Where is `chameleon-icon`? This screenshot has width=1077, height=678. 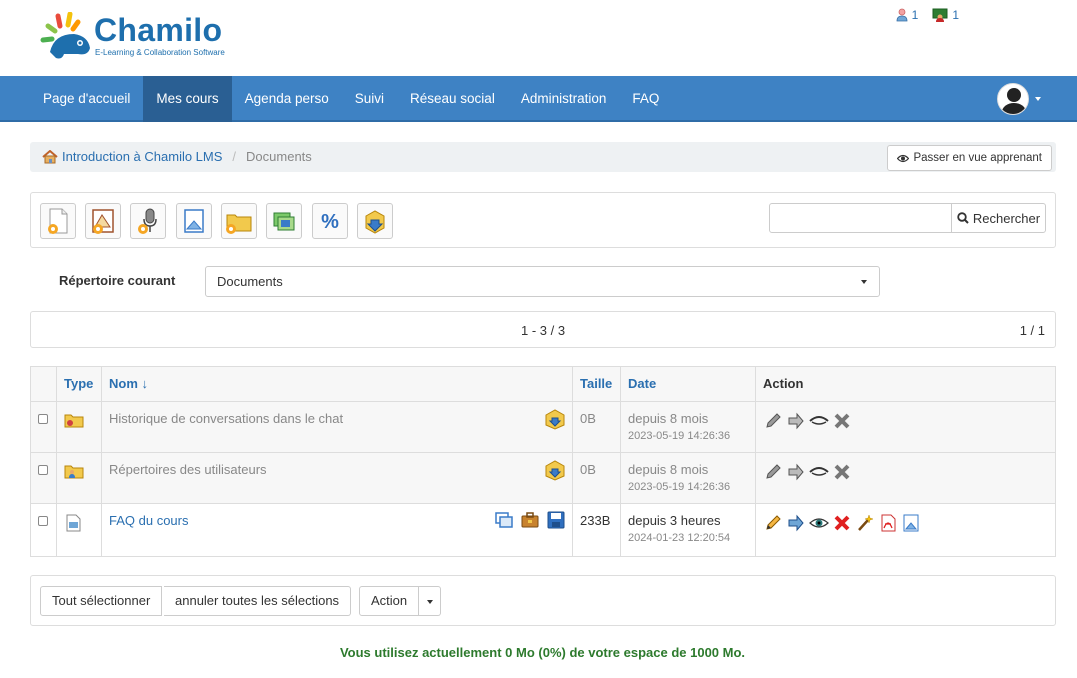 chameleon-icon is located at coordinates (65, 35).